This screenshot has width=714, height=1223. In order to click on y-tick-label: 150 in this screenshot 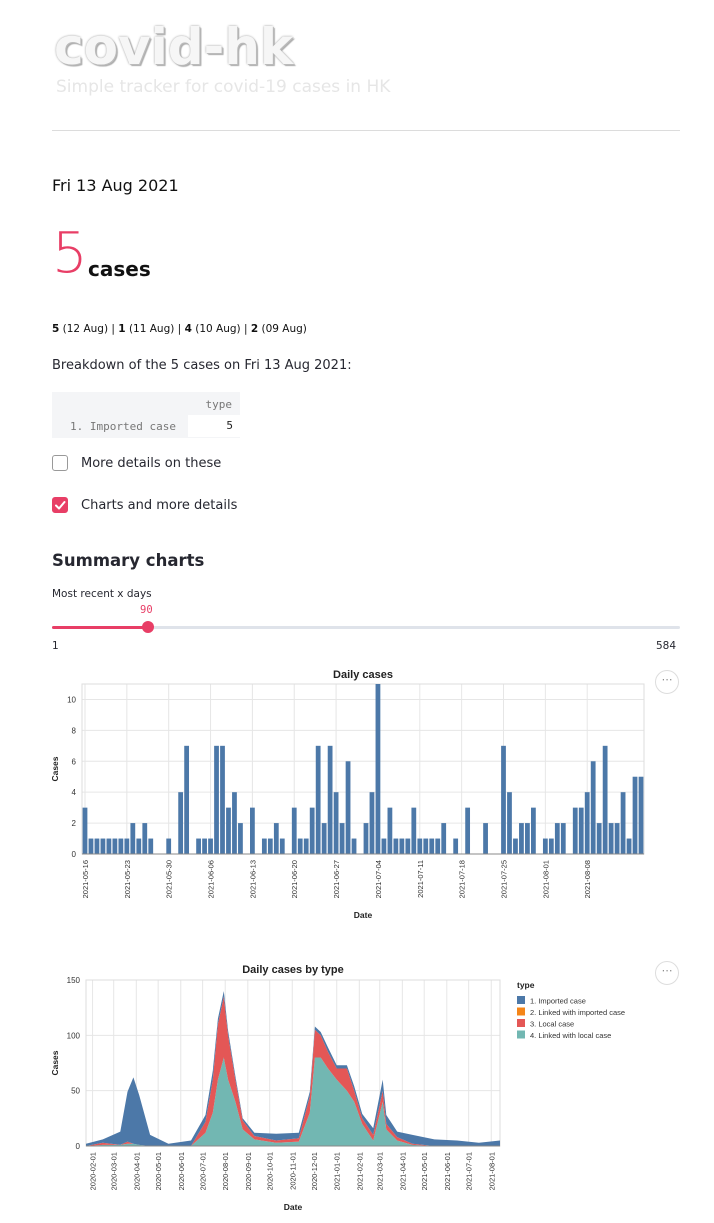, I will do `click(74, 980)`.